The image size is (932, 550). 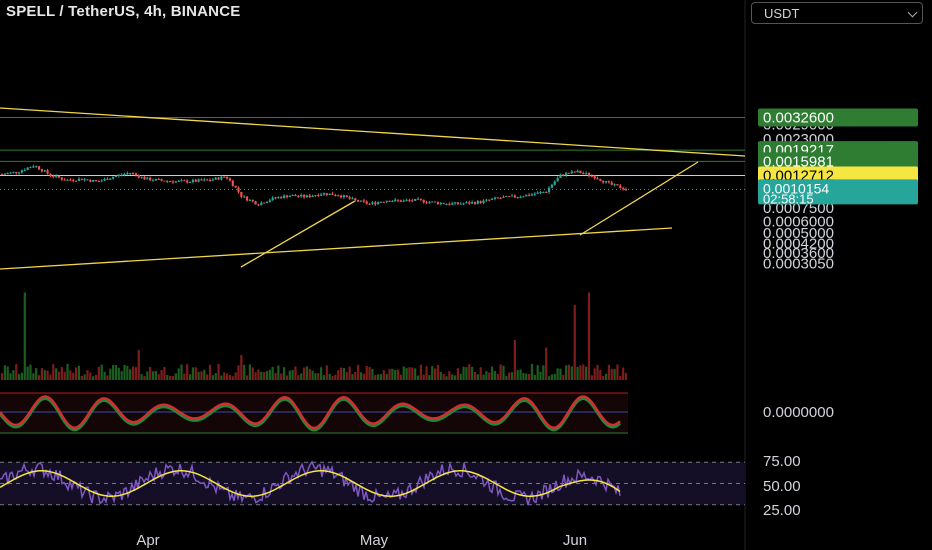 What do you see at coordinates (788, 198) in the screenshot?
I see `countdown-label: 02:58:15` at bounding box center [788, 198].